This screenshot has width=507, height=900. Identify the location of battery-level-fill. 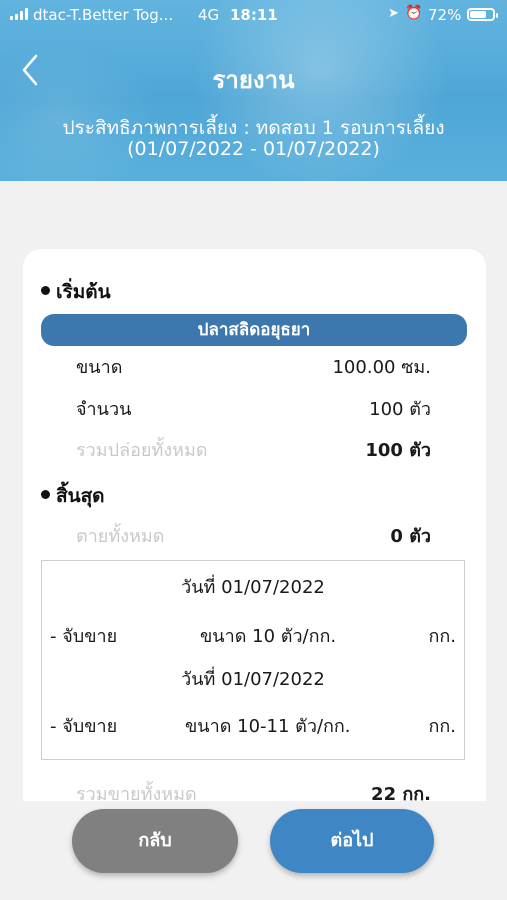
(478, 14).